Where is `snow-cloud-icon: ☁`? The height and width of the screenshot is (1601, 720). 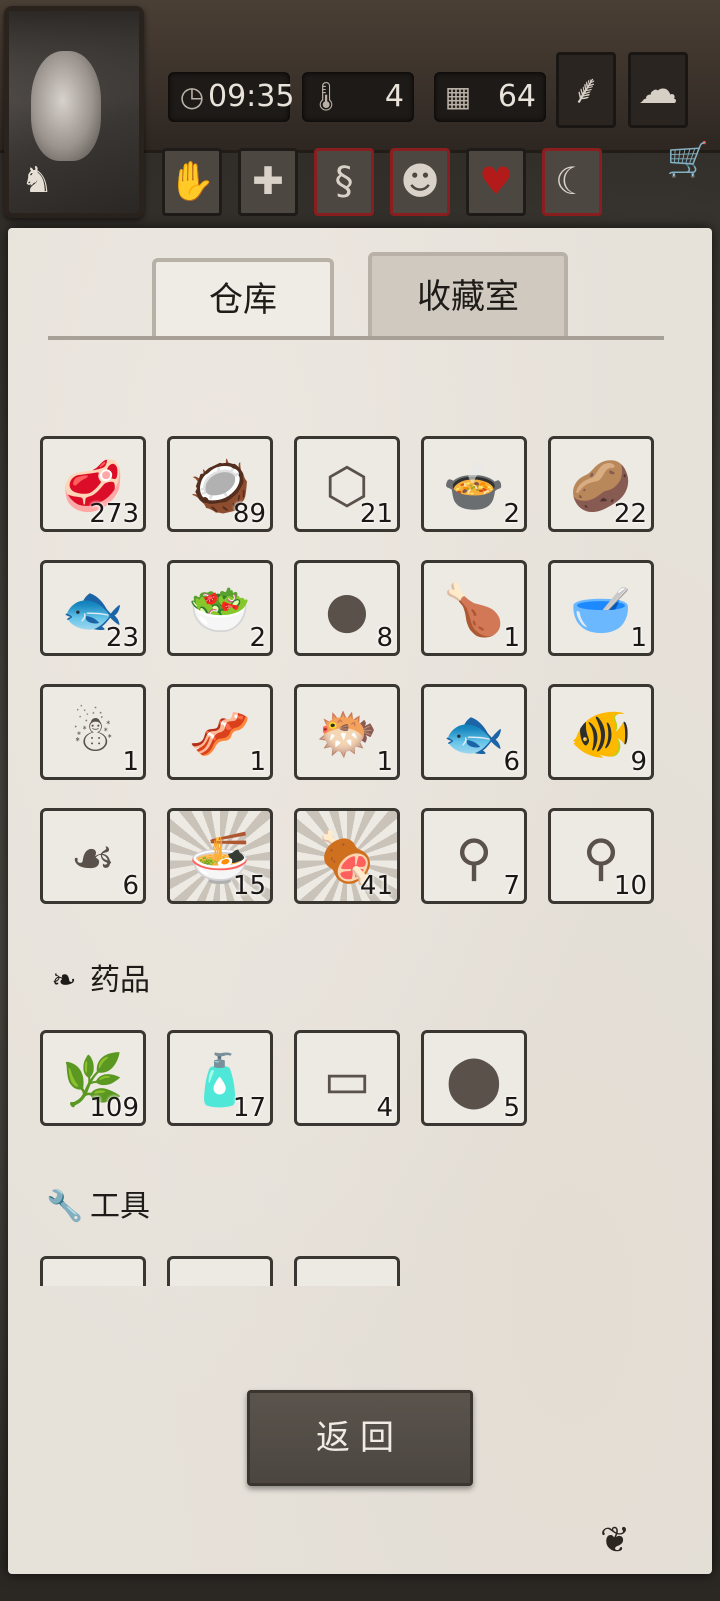 snow-cloud-icon: ☁ is located at coordinates (658, 90).